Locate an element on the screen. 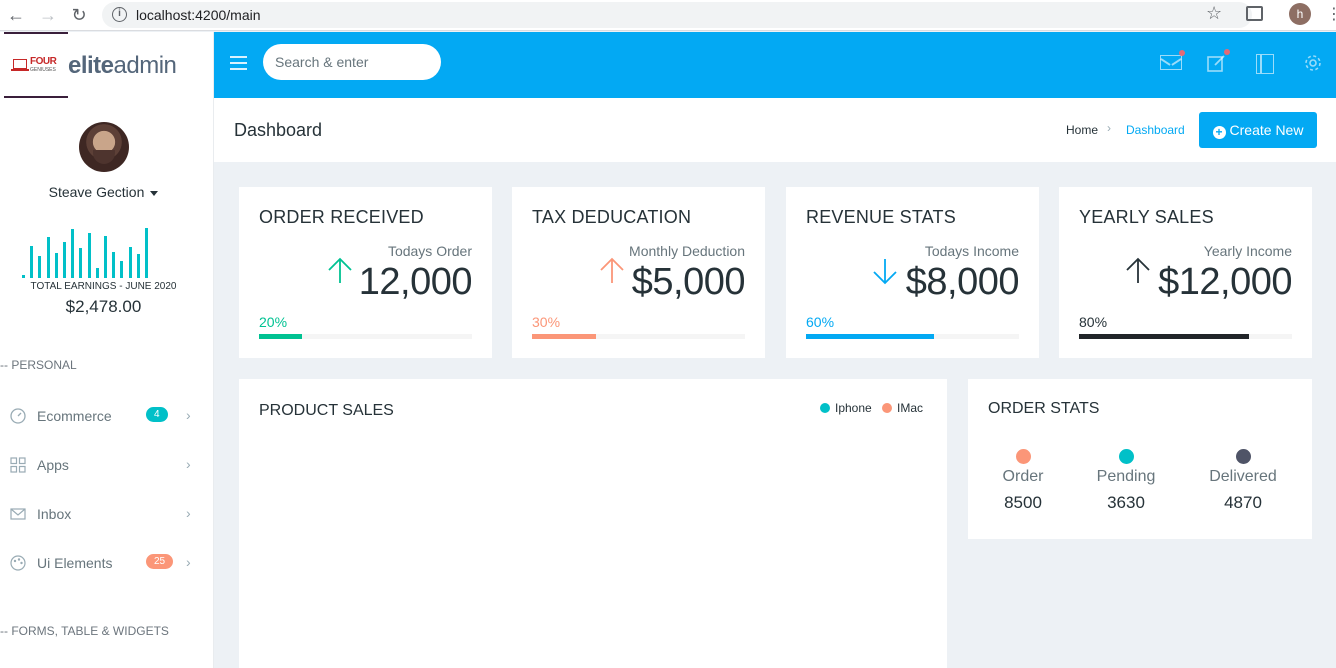 This screenshot has width=1336, height=668. create-new-label: Create New is located at coordinates (1266, 129).